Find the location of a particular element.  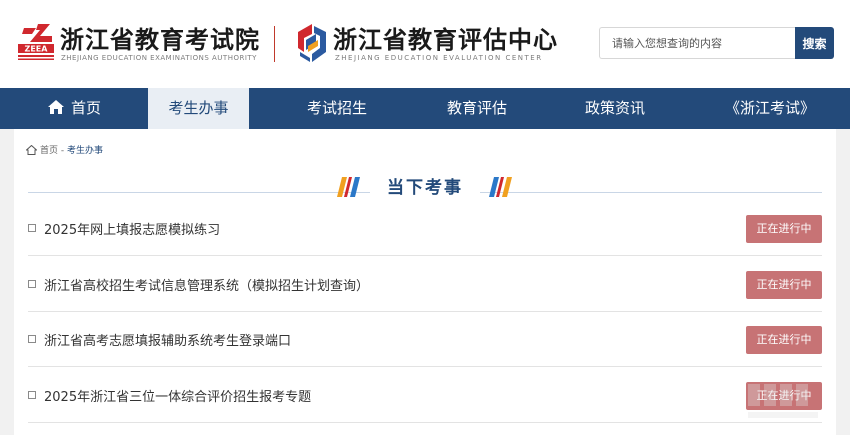

nav-item-zhejiang-exam: 《浙江考试》 is located at coordinates (770, 108).